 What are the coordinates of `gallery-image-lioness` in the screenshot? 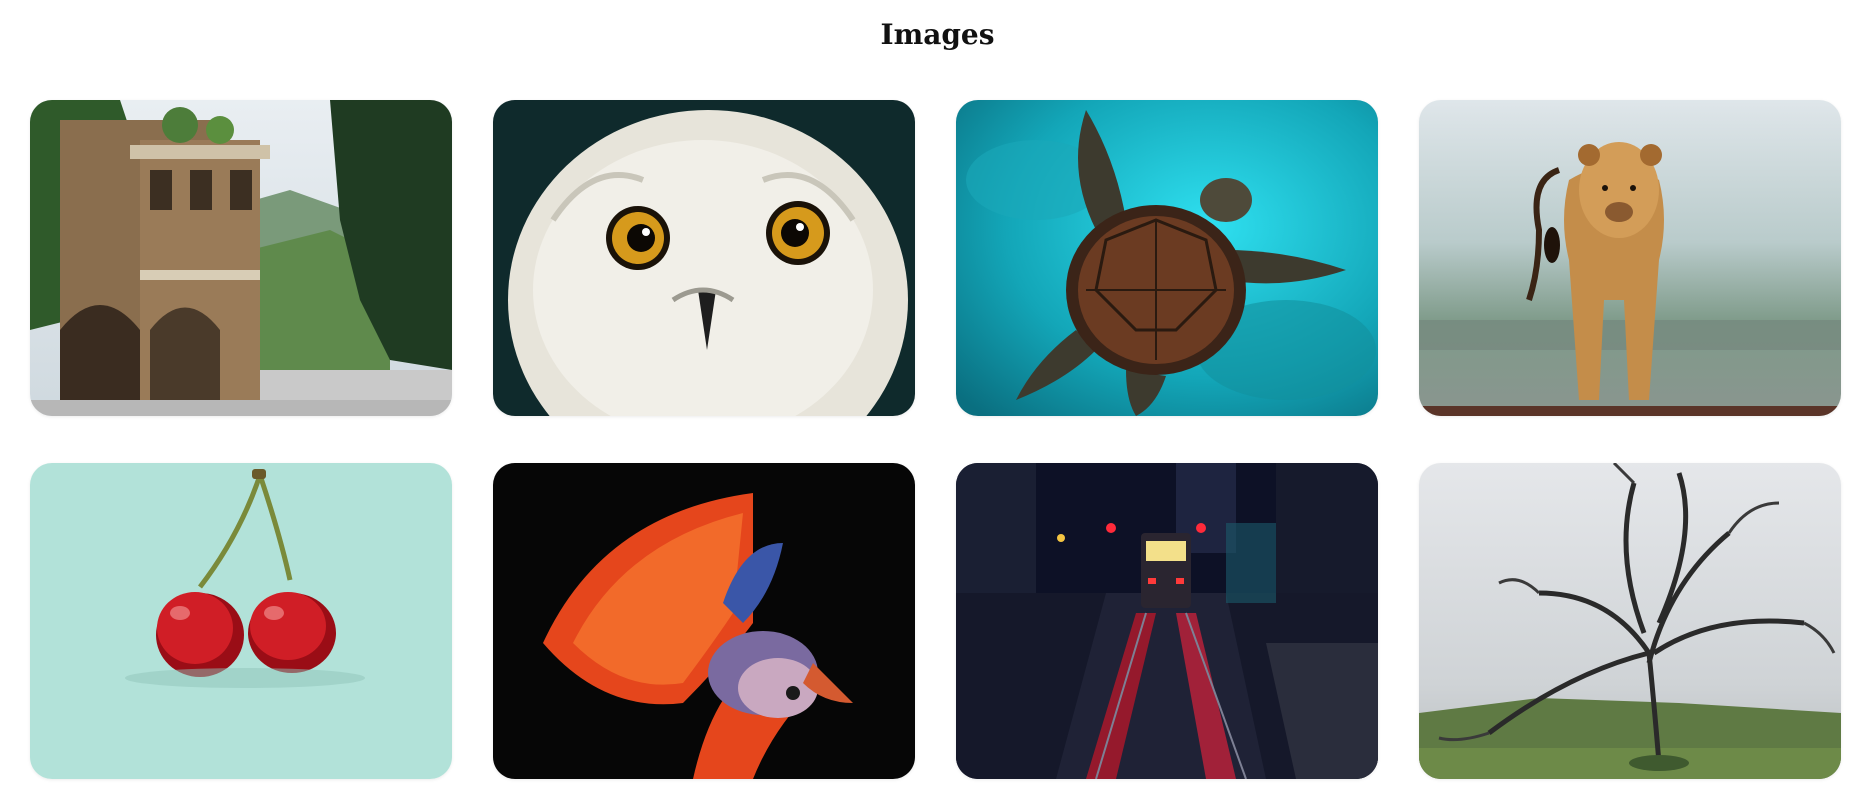 It's located at (1630, 258).